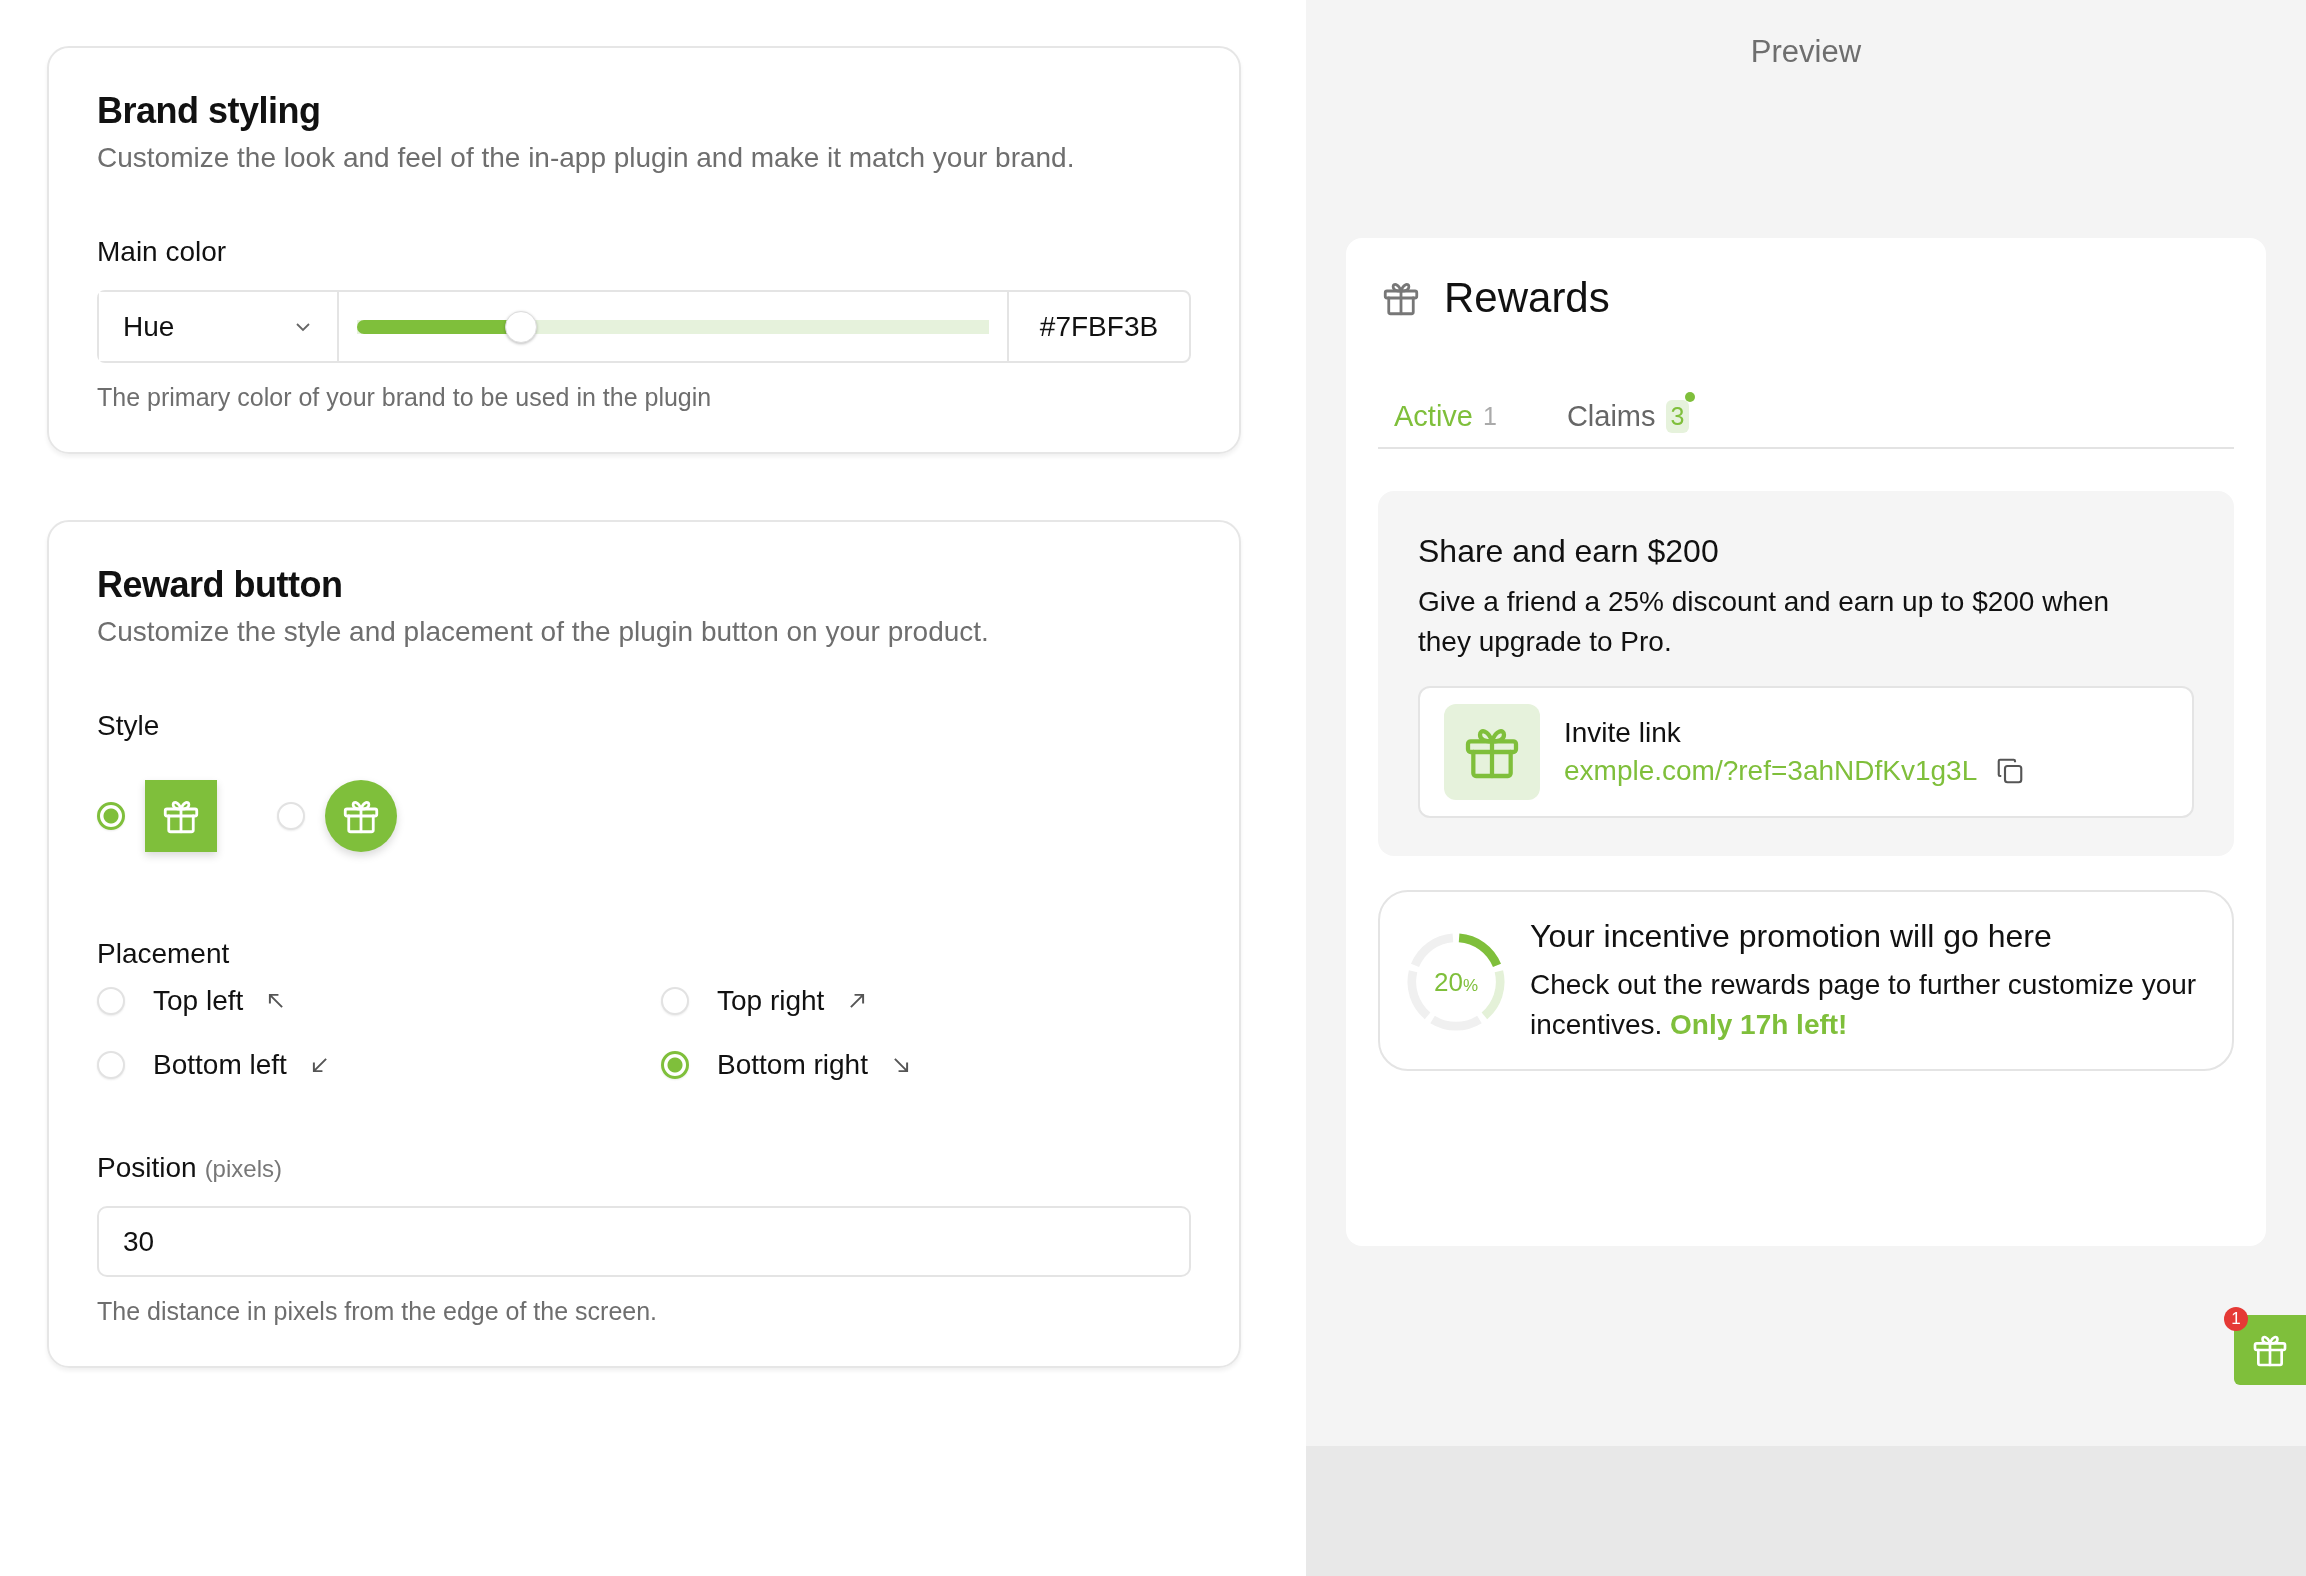 The height and width of the screenshot is (1576, 2306). Describe the element at coordinates (220, 585) in the screenshot. I see `card-title: Reward button` at that location.